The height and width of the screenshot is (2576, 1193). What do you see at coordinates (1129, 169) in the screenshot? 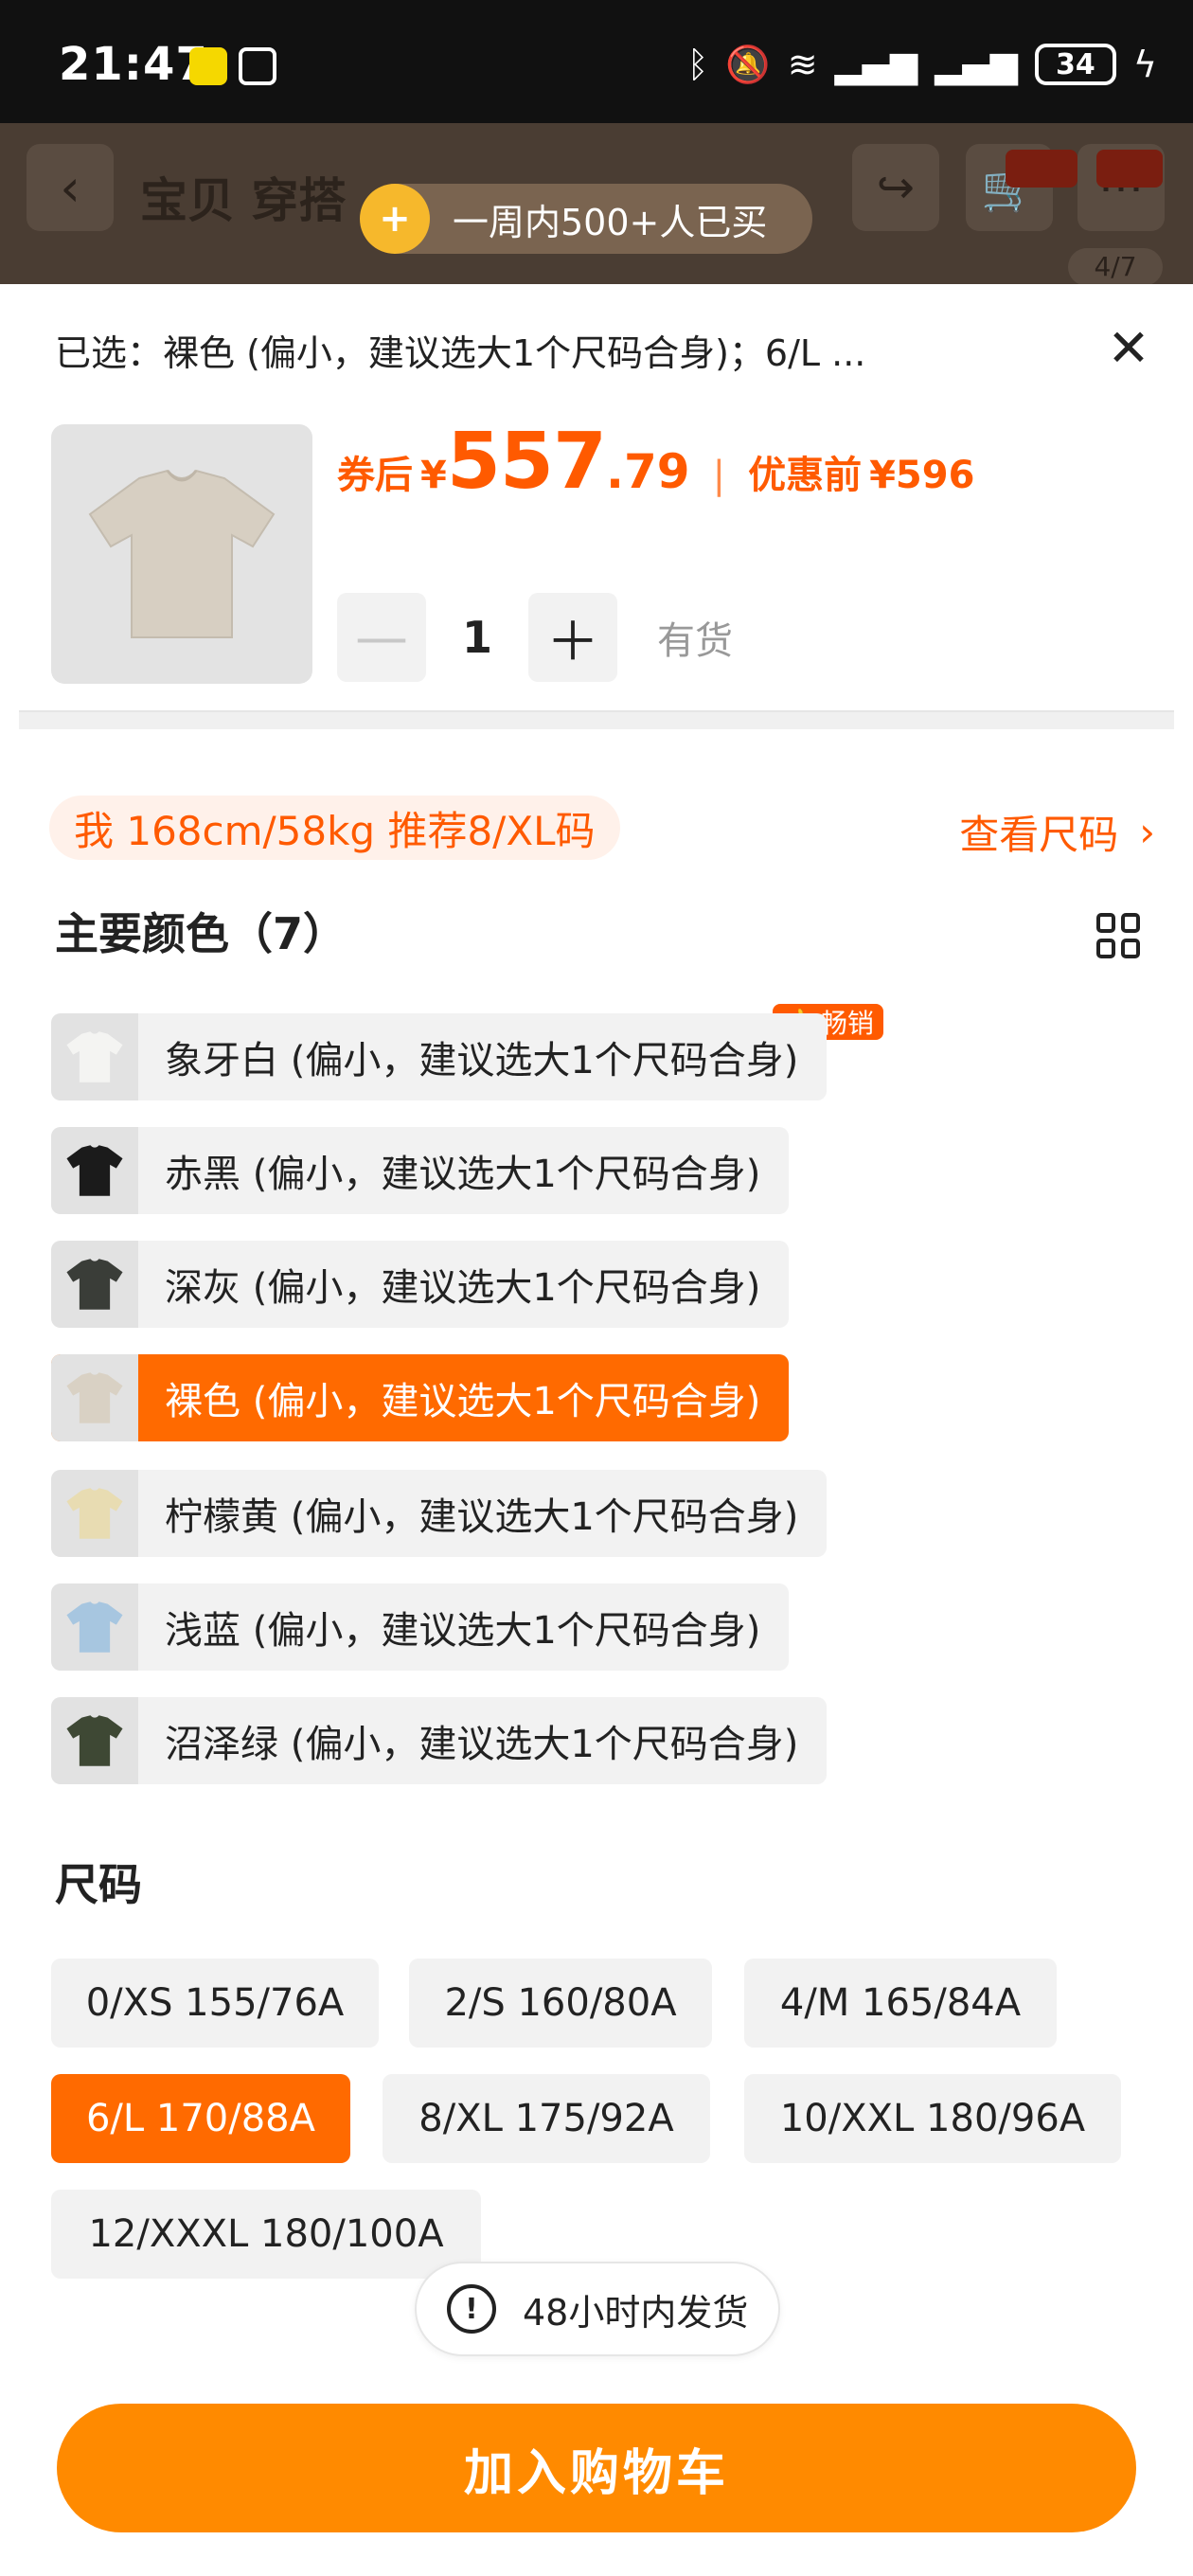
I see `more-badge` at bounding box center [1129, 169].